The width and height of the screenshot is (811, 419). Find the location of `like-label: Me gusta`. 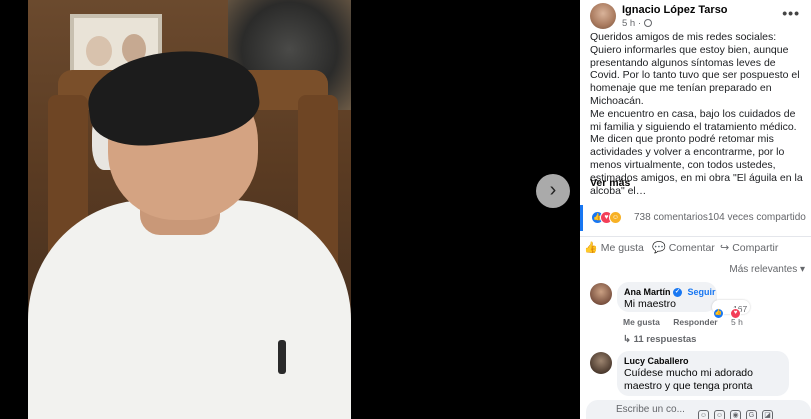

like-label: Me gusta is located at coordinates (622, 248).